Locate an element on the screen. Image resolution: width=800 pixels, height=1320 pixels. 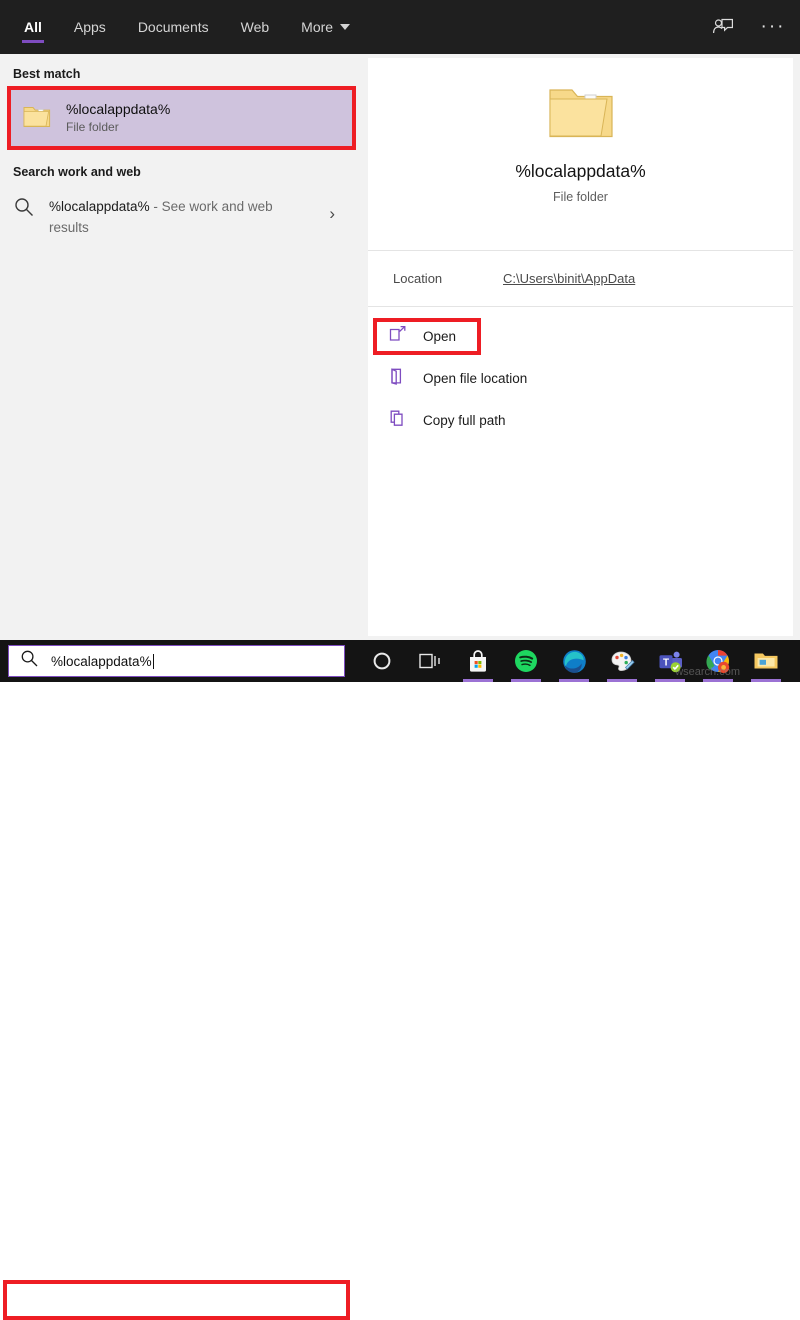
web-result-query: %localappdata% is located at coordinates (99, 206).